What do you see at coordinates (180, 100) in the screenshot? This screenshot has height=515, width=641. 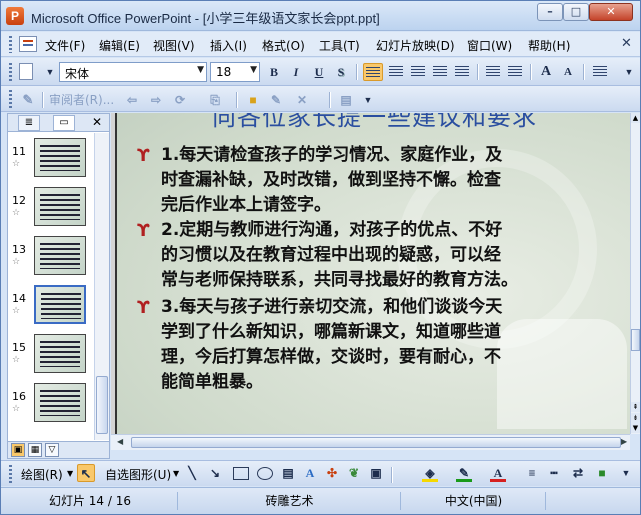 I see `apply-change-icon: ⟳` at bounding box center [180, 100].